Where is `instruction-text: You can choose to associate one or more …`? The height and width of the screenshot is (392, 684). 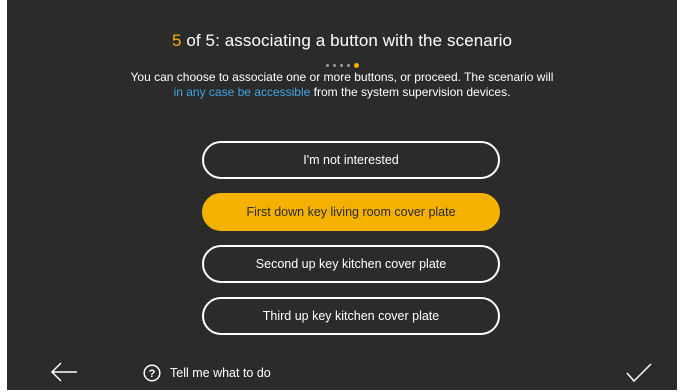
instruction-text: You can choose to associate one or more … is located at coordinates (342, 85).